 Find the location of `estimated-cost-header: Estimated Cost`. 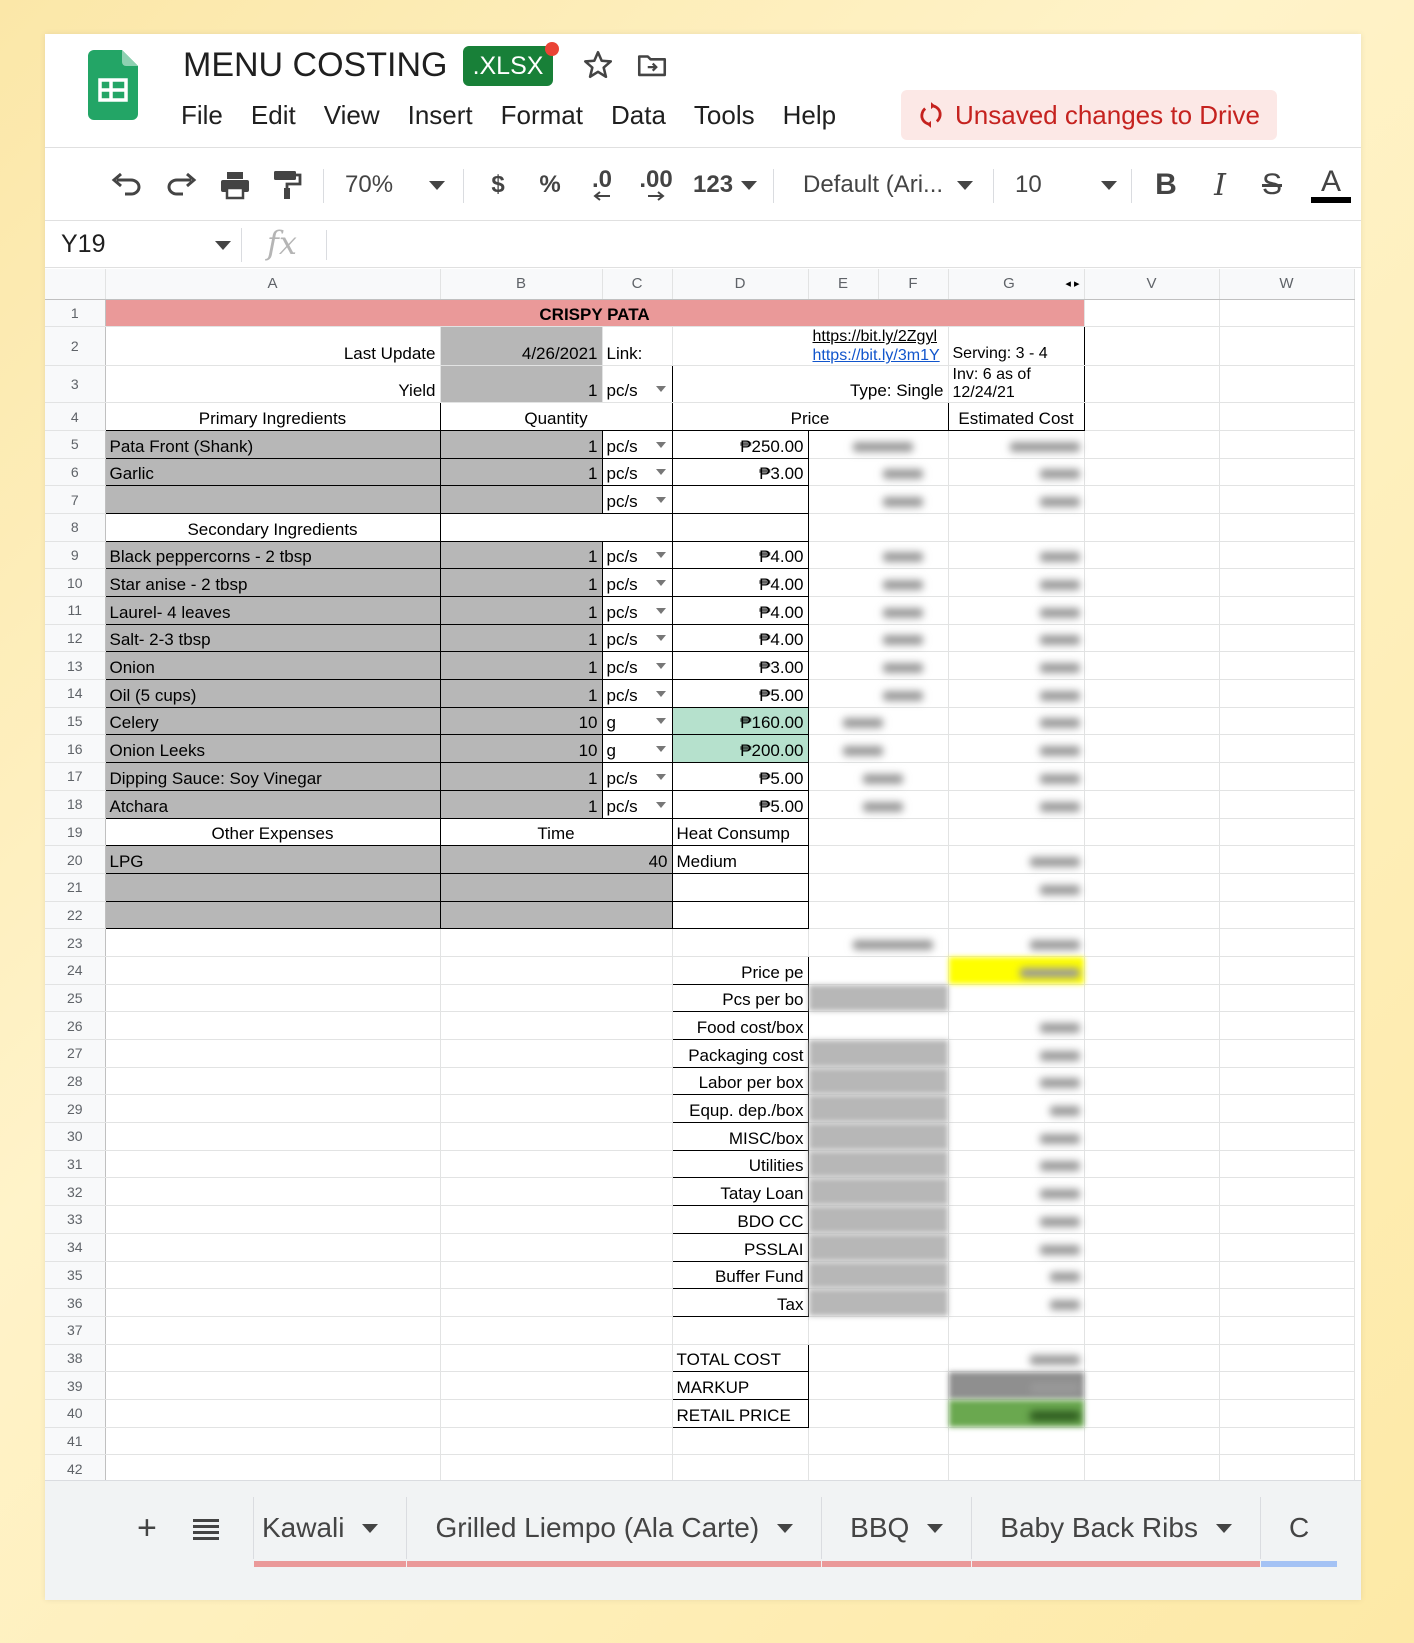

estimated-cost-header: Estimated Cost is located at coordinates (1016, 416).